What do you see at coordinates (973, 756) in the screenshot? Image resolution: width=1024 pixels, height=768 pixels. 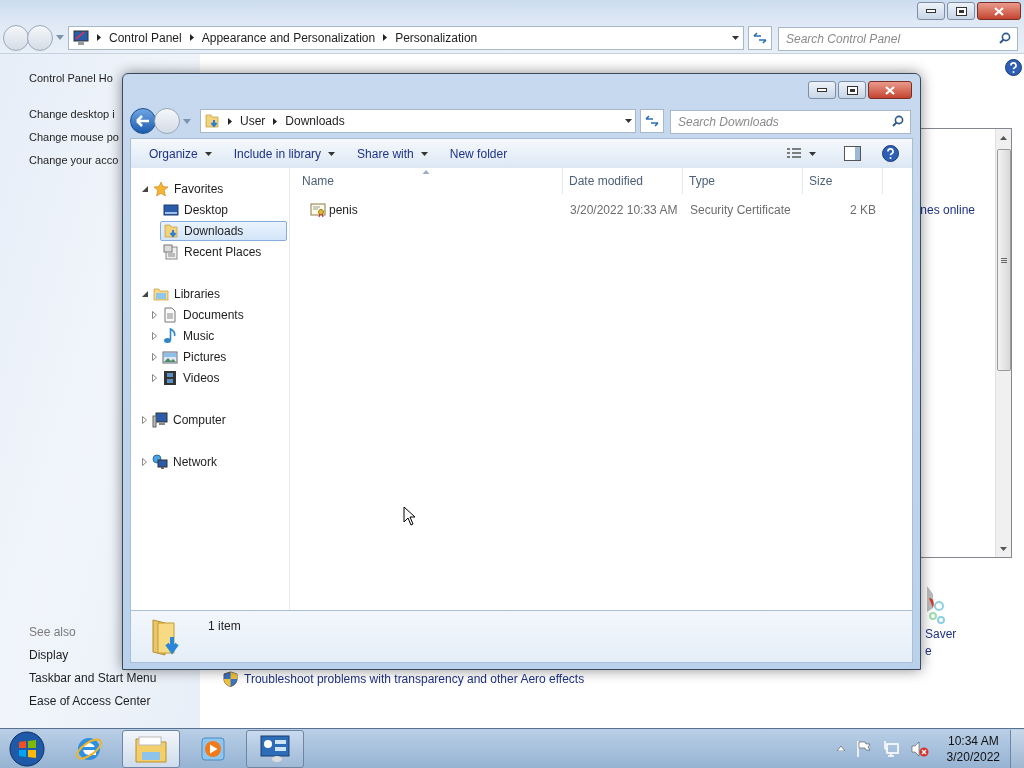 I see `clock-date: 3/20/2022` at bounding box center [973, 756].